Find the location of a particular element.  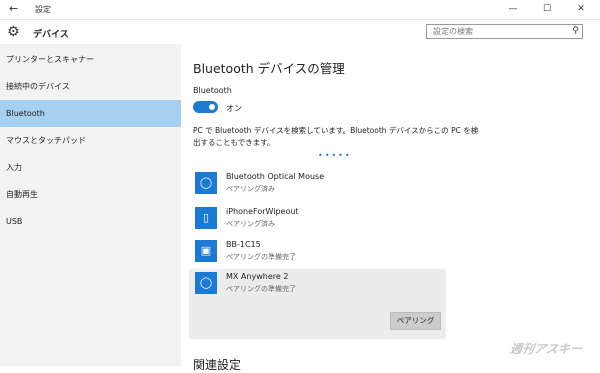

minimize-button: — is located at coordinates (513, 9).